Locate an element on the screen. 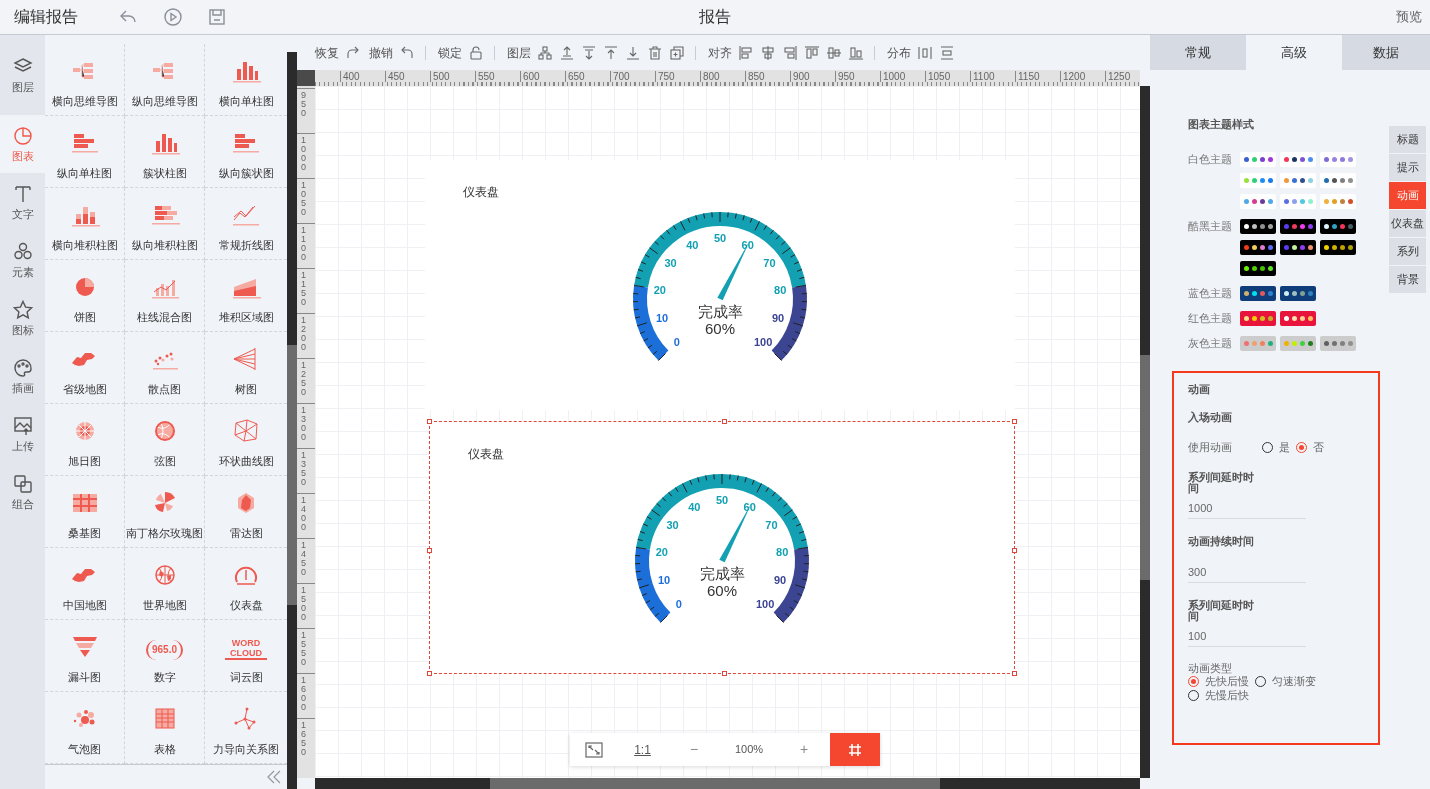 This screenshot has width=1430, height=789. chart-type-item: 桑基图 is located at coordinates (85, 512).